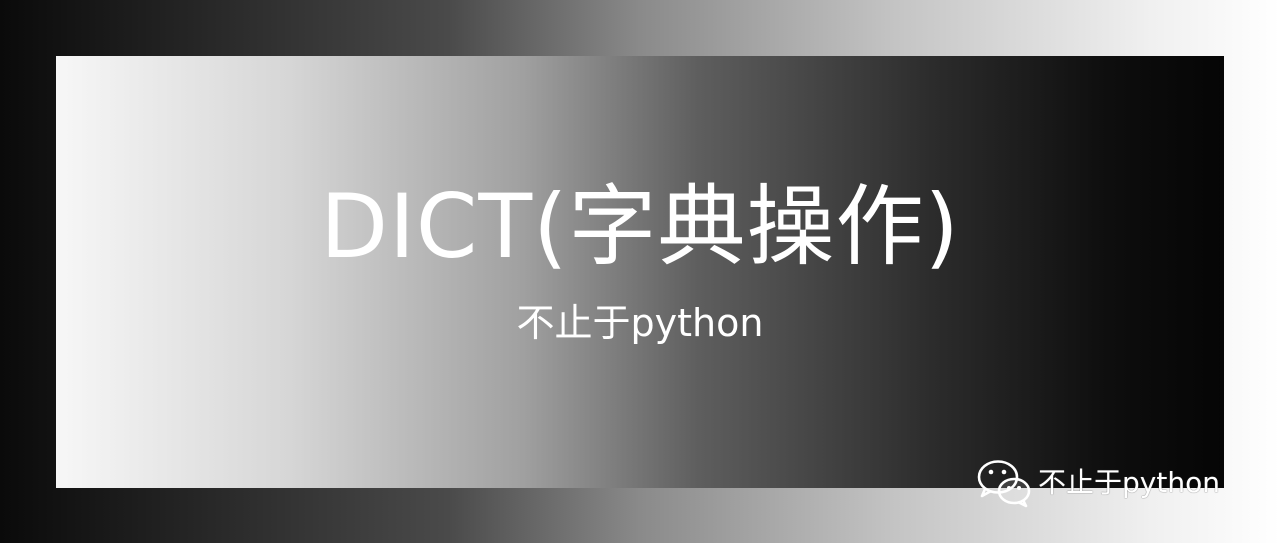 The width and height of the screenshot is (1280, 543). What do you see at coordinates (1004, 484) in the screenshot?
I see `wechat-icon` at bounding box center [1004, 484].